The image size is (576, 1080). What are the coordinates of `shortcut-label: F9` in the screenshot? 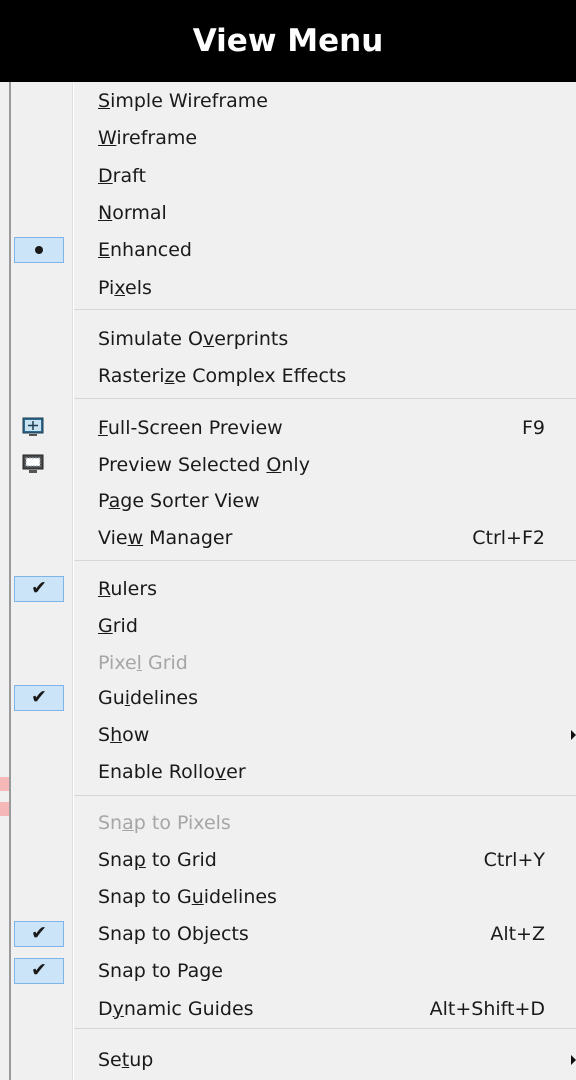 It's located at (533, 427).